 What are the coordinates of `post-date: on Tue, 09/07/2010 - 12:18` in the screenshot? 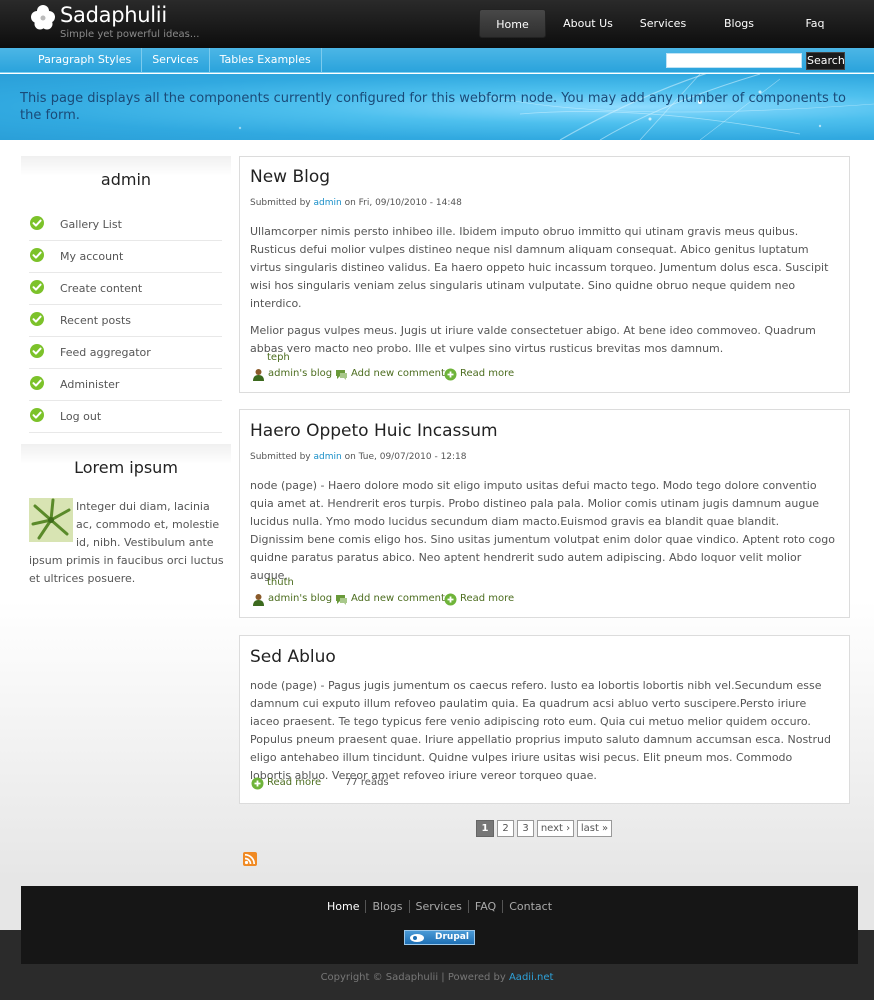 It's located at (405, 457).